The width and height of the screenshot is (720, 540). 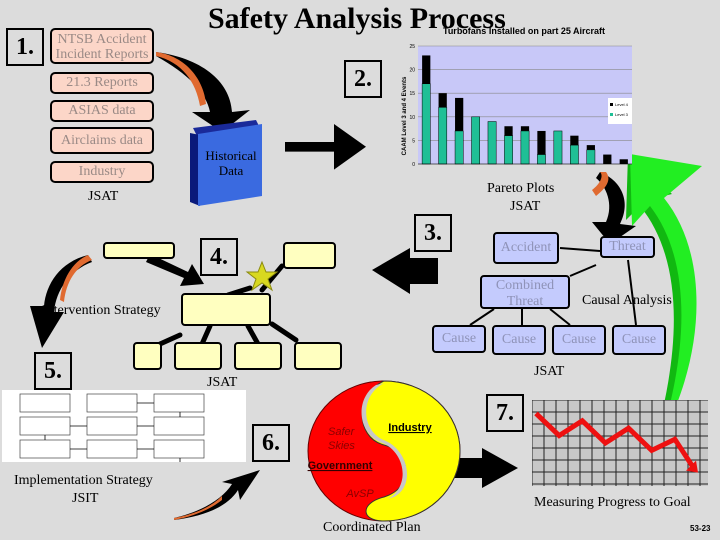 What do you see at coordinates (524, 31) in the screenshot?
I see `chart-title: Turbofans Installed on part 25 Aircraft` at bounding box center [524, 31].